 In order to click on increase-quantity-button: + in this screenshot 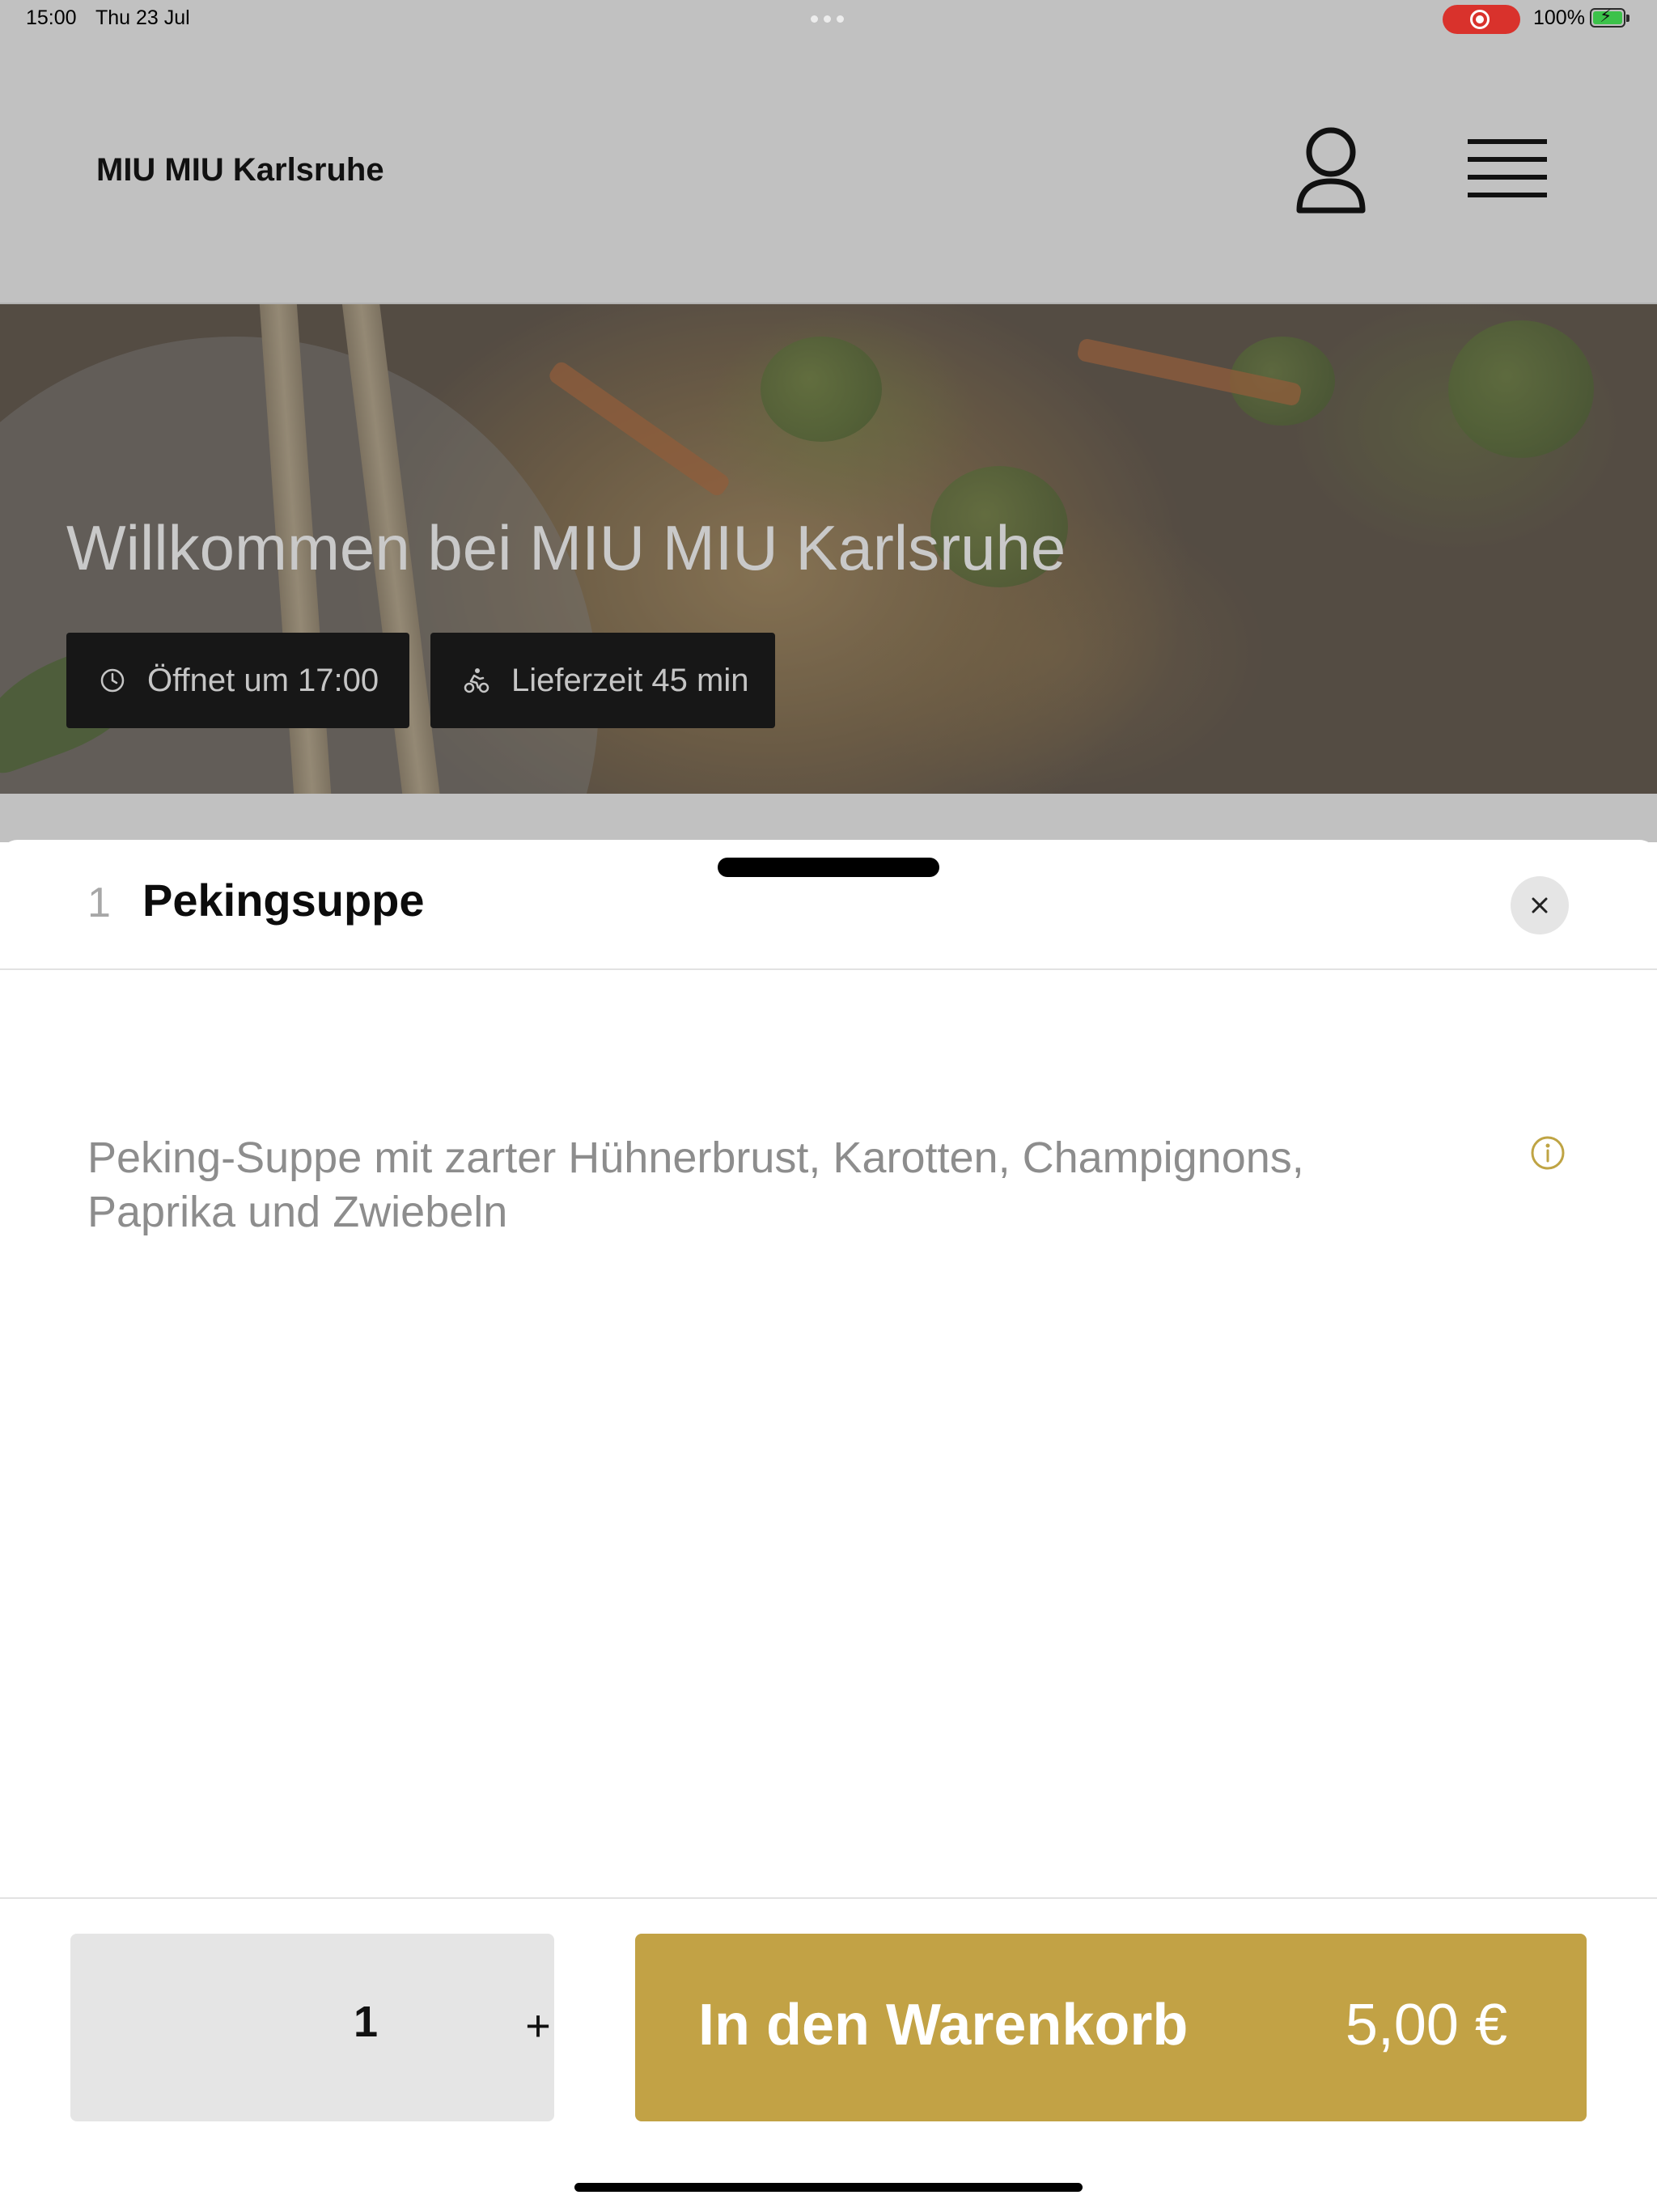, I will do `click(538, 2026)`.